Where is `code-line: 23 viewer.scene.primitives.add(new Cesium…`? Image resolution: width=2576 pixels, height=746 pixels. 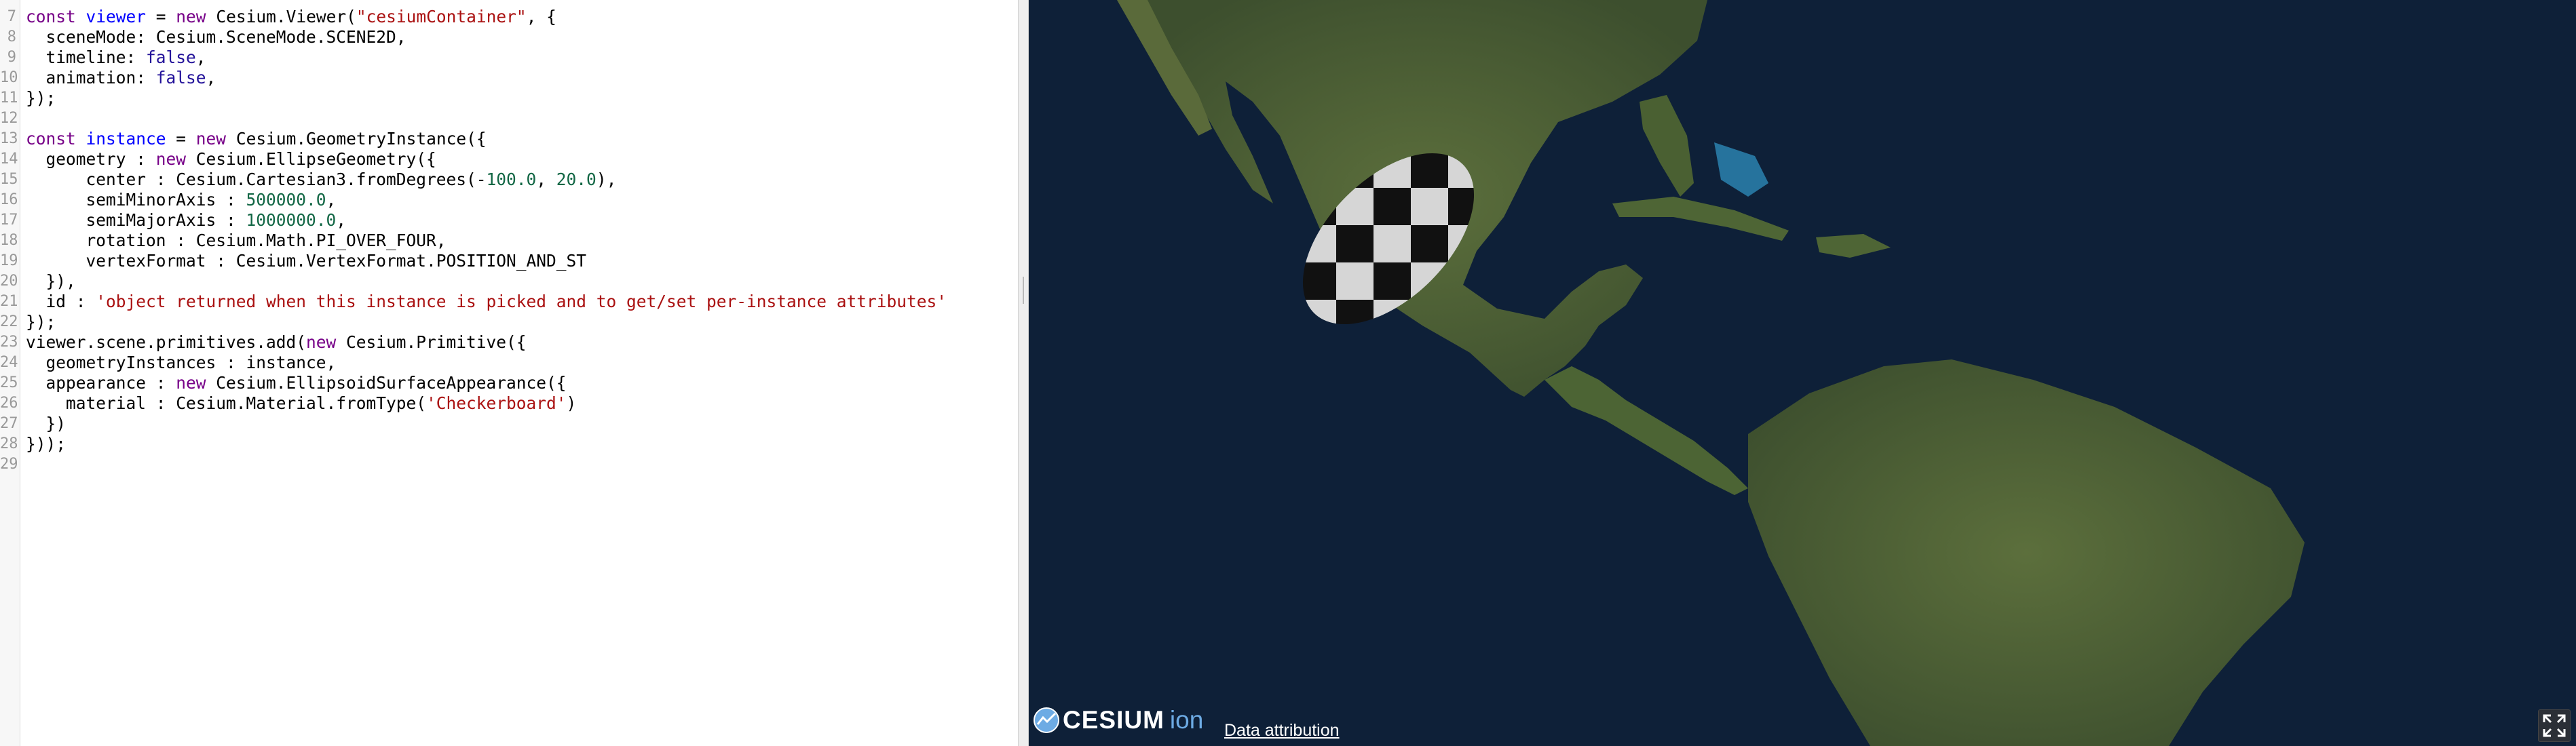
code-line: 23 viewer.scene.primitives.add(new Cesium… is located at coordinates (509, 342).